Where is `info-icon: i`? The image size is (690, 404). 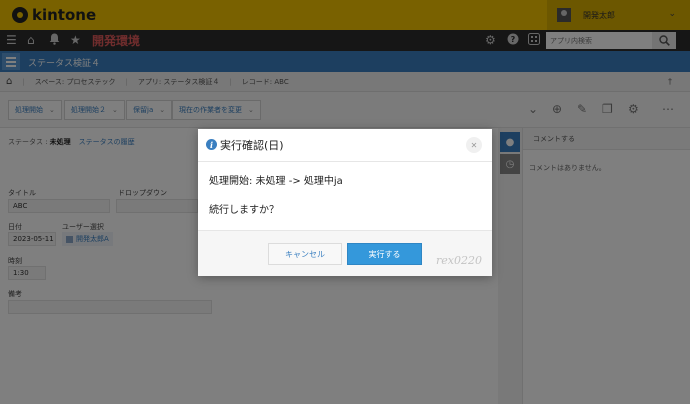
info-icon: i is located at coordinates (211, 144).